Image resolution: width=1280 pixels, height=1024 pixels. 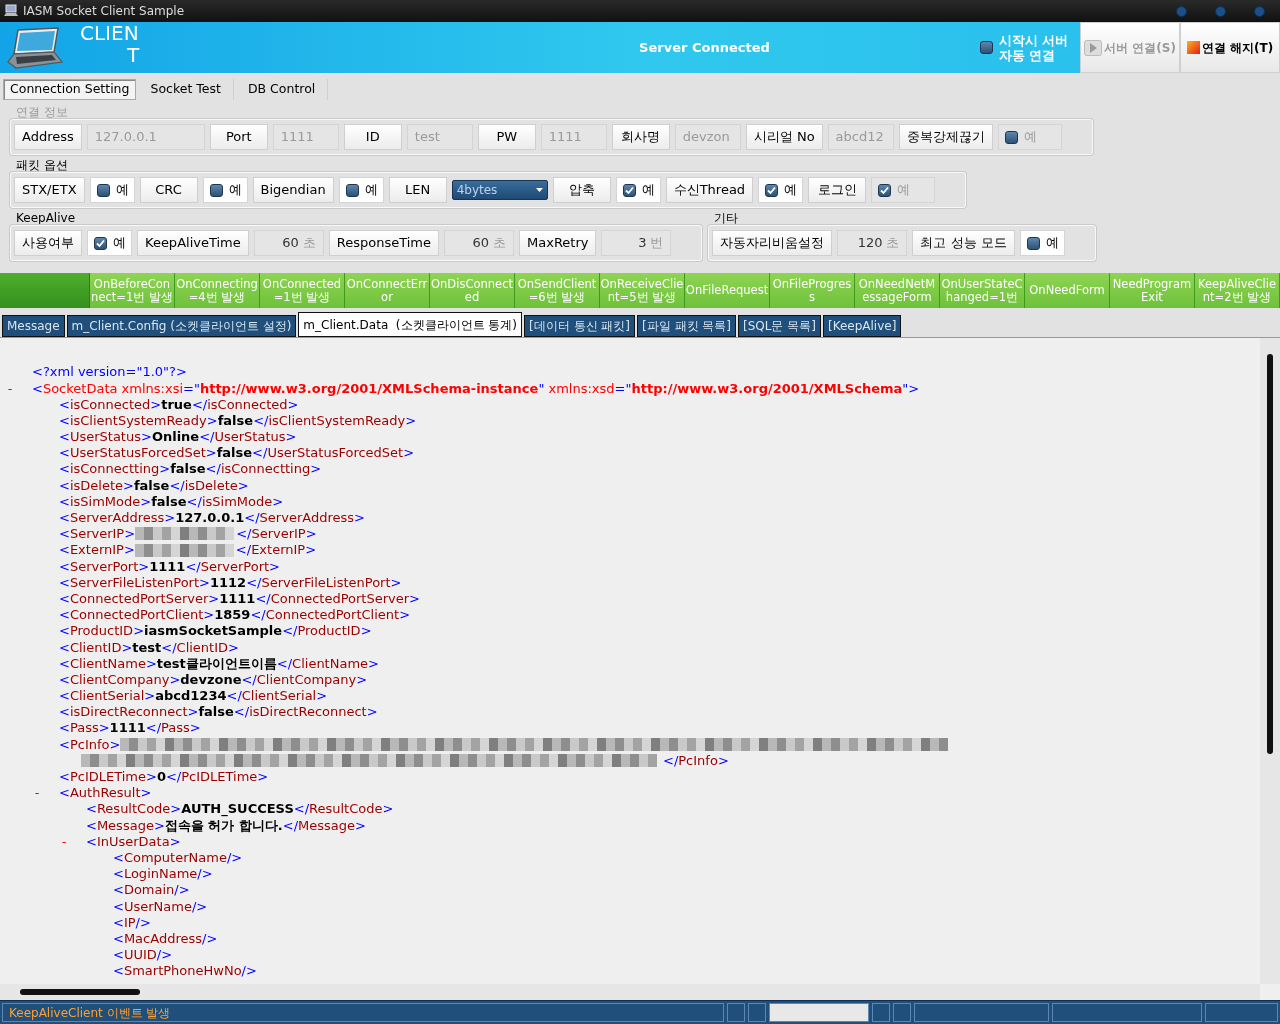 What do you see at coordinates (226, 826) in the screenshot?
I see `xml-line: <Message>접속을 허가 합니다.</Message>` at bounding box center [226, 826].